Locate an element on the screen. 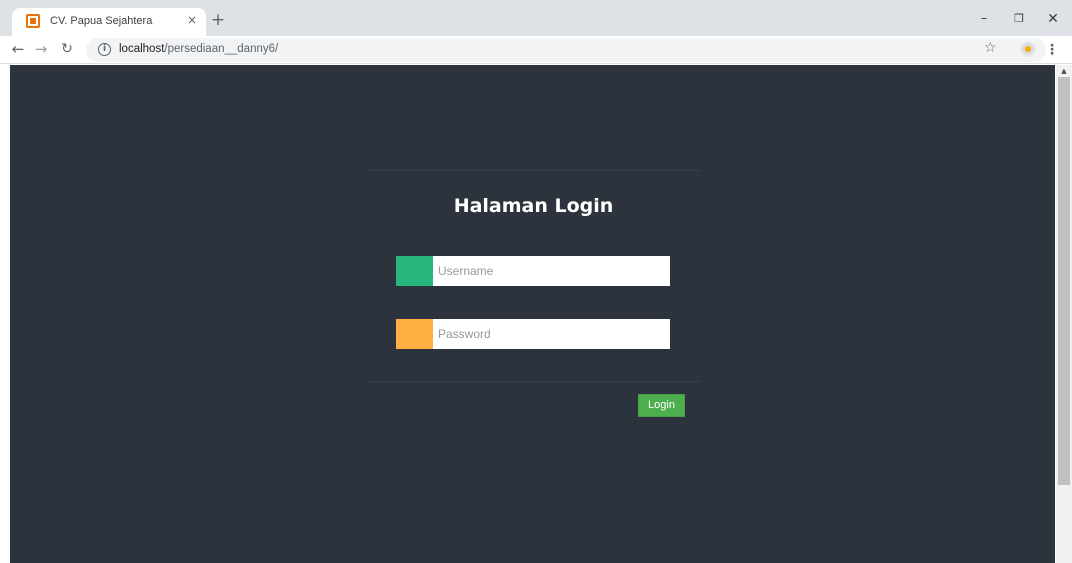 The image size is (1072, 563). minimize-button: – is located at coordinates (984, 19).